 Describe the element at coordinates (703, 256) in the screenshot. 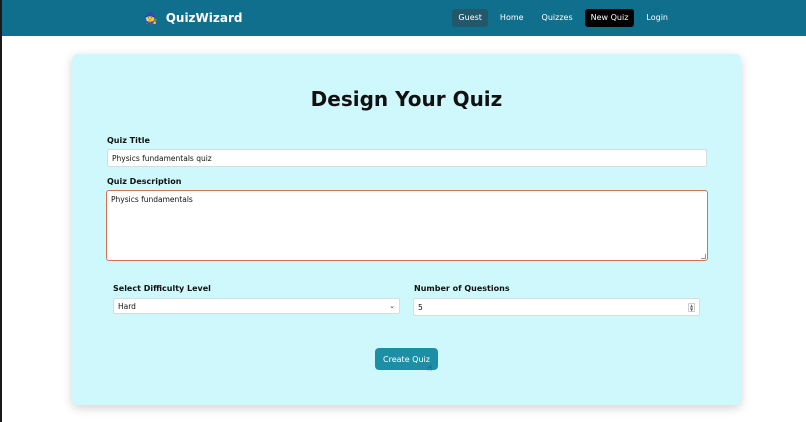

I see `resize-grip-icon` at that location.